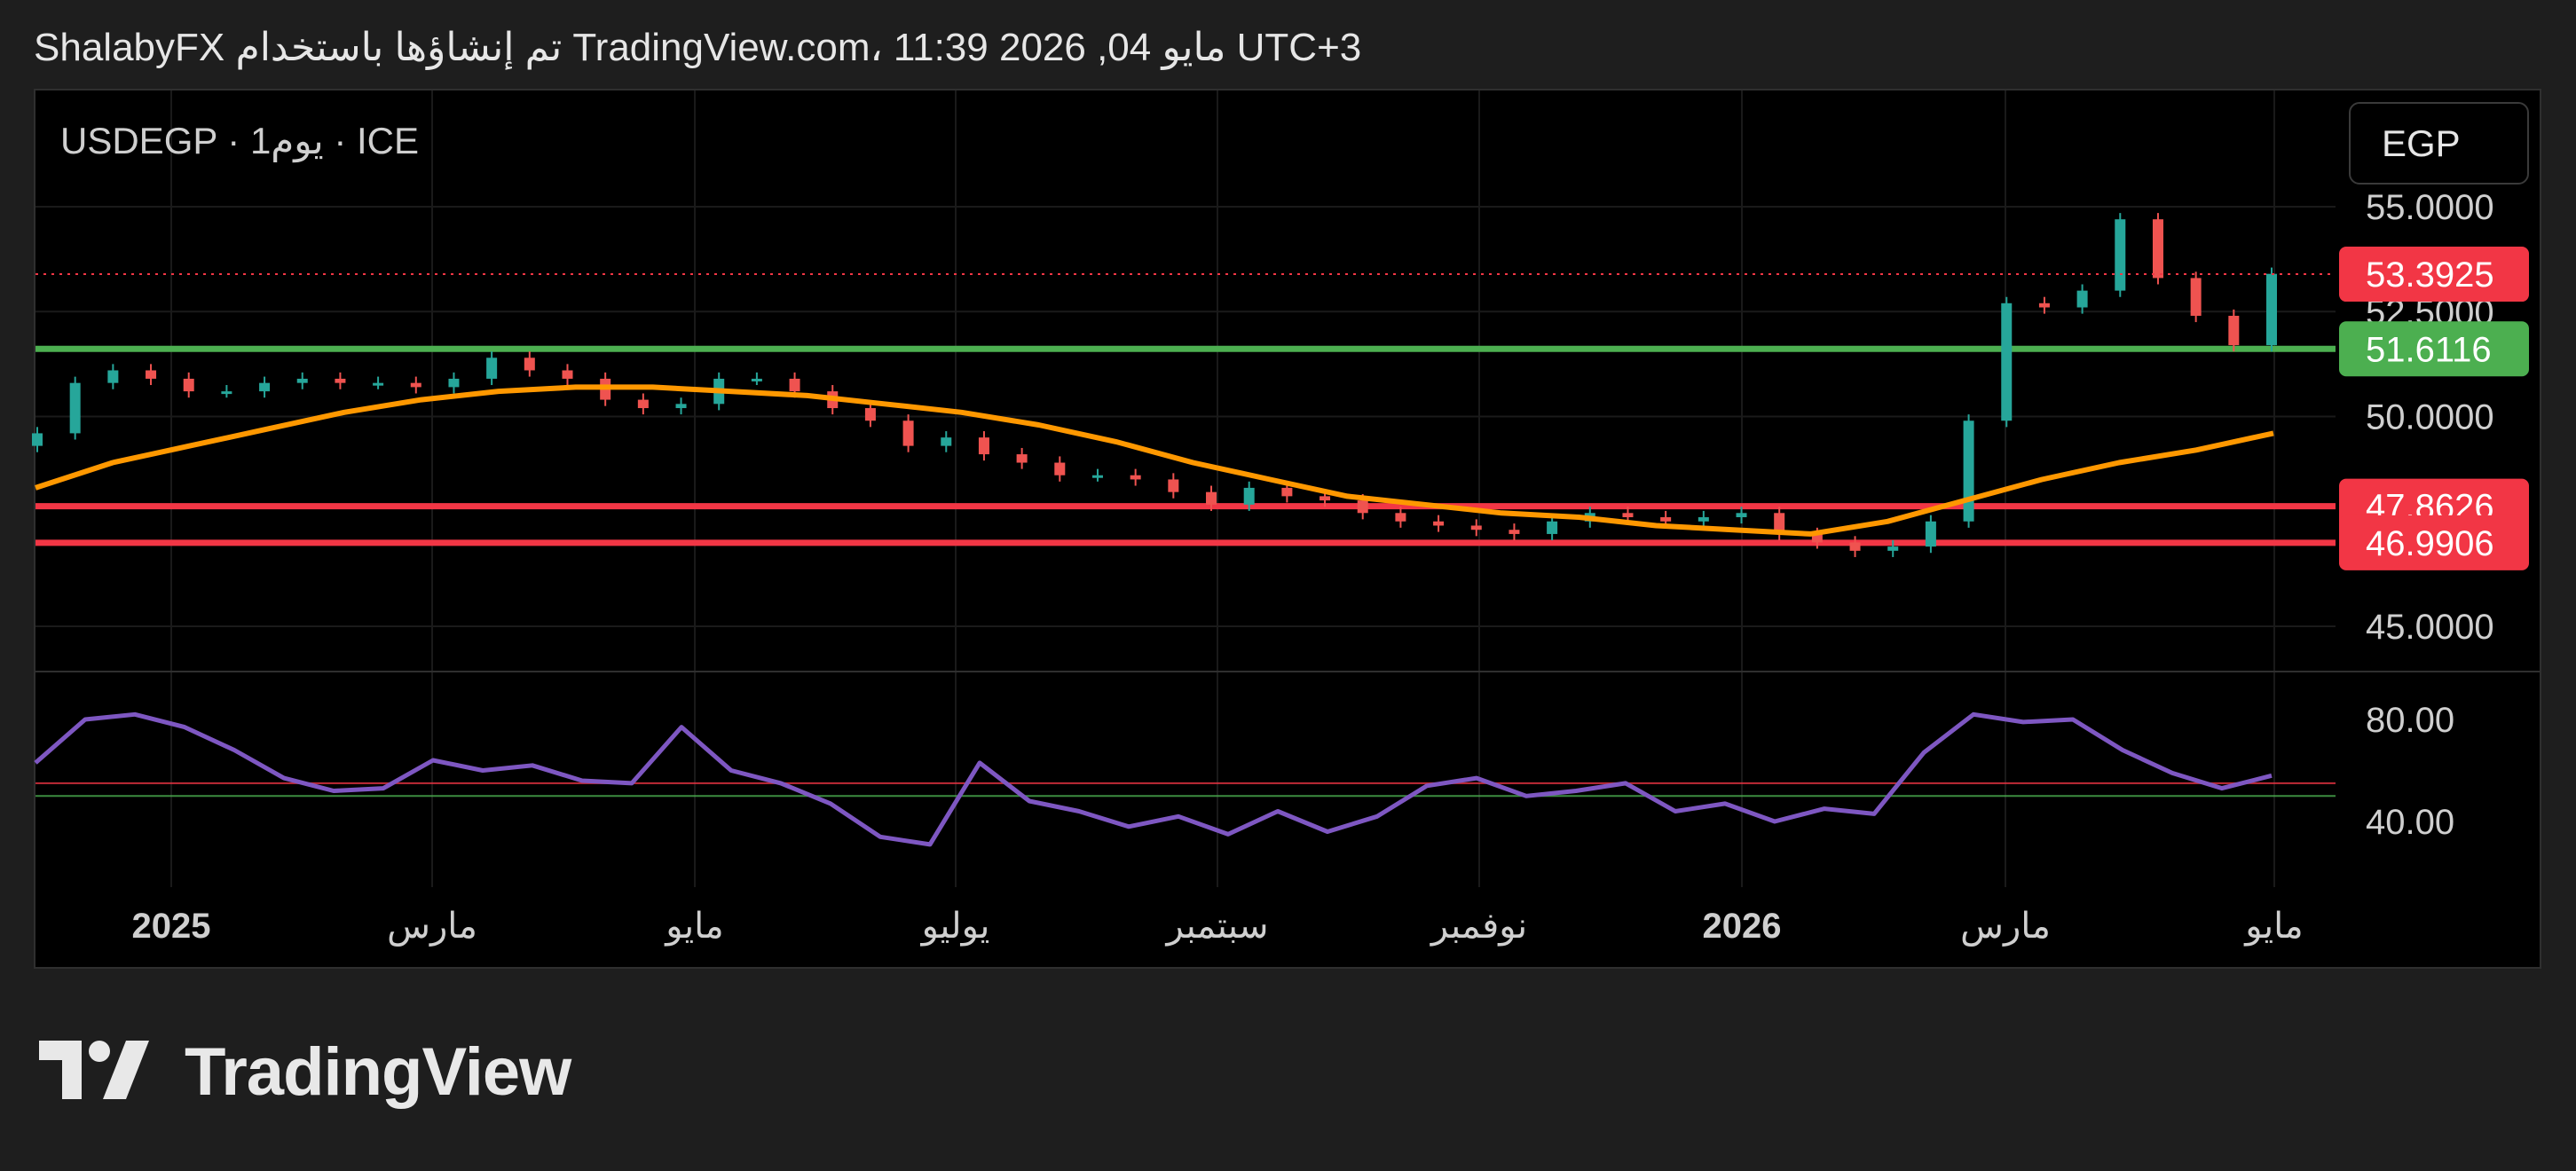 Image resolution: width=2576 pixels, height=1171 pixels. What do you see at coordinates (2430, 208) in the screenshot?
I see `price-tick-label: 55.0000` at bounding box center [2430, 208].